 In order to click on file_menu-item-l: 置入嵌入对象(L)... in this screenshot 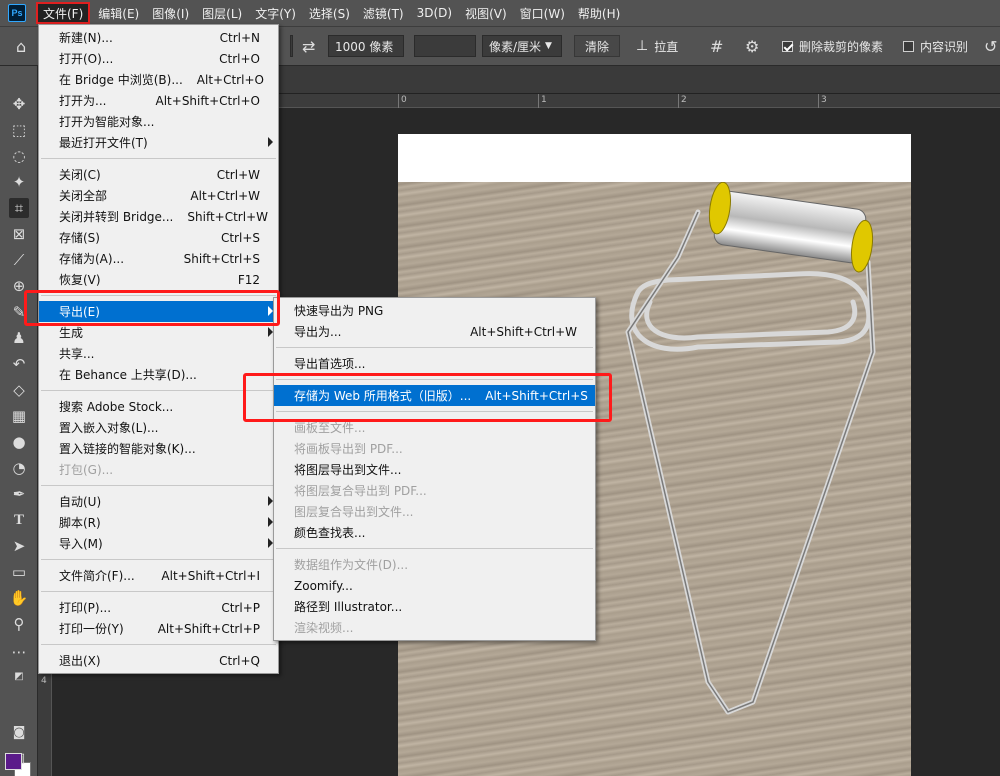, I will do `click(158, 427)`.